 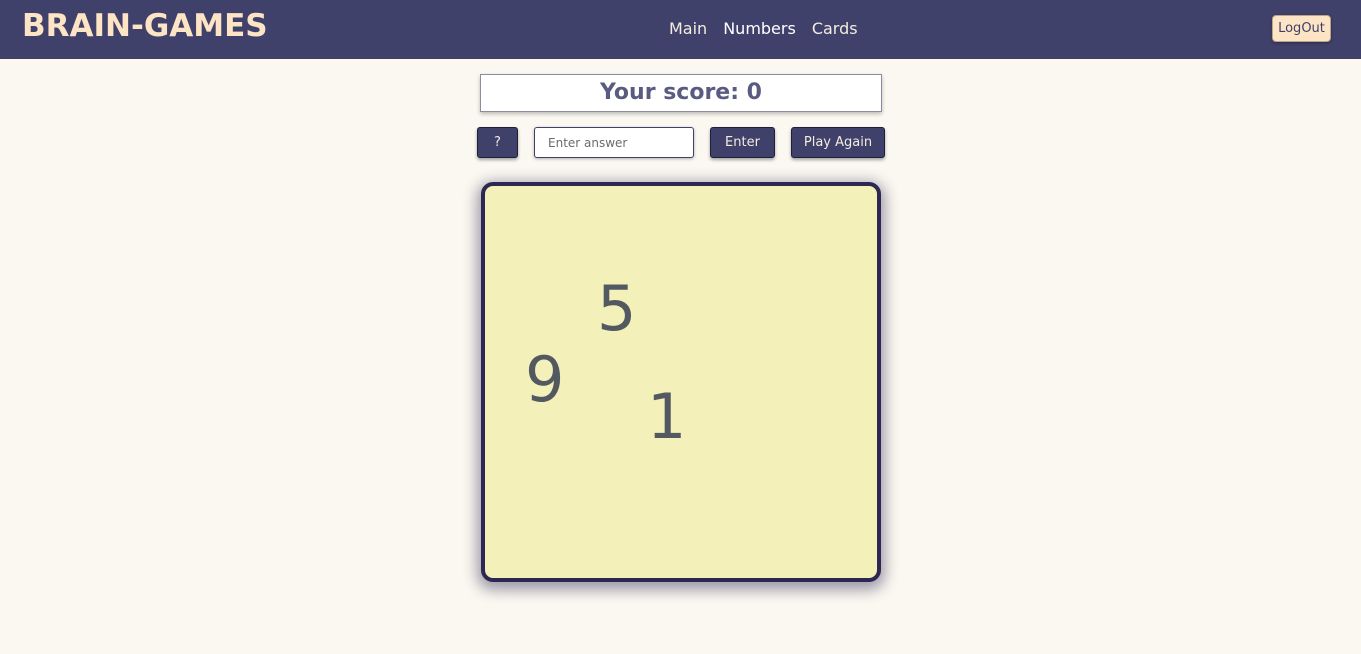 What do you see at coordinates (1301, 28) in the screenshot?
I see `logout-button: LogOut` at bounding box center [1301, 28].